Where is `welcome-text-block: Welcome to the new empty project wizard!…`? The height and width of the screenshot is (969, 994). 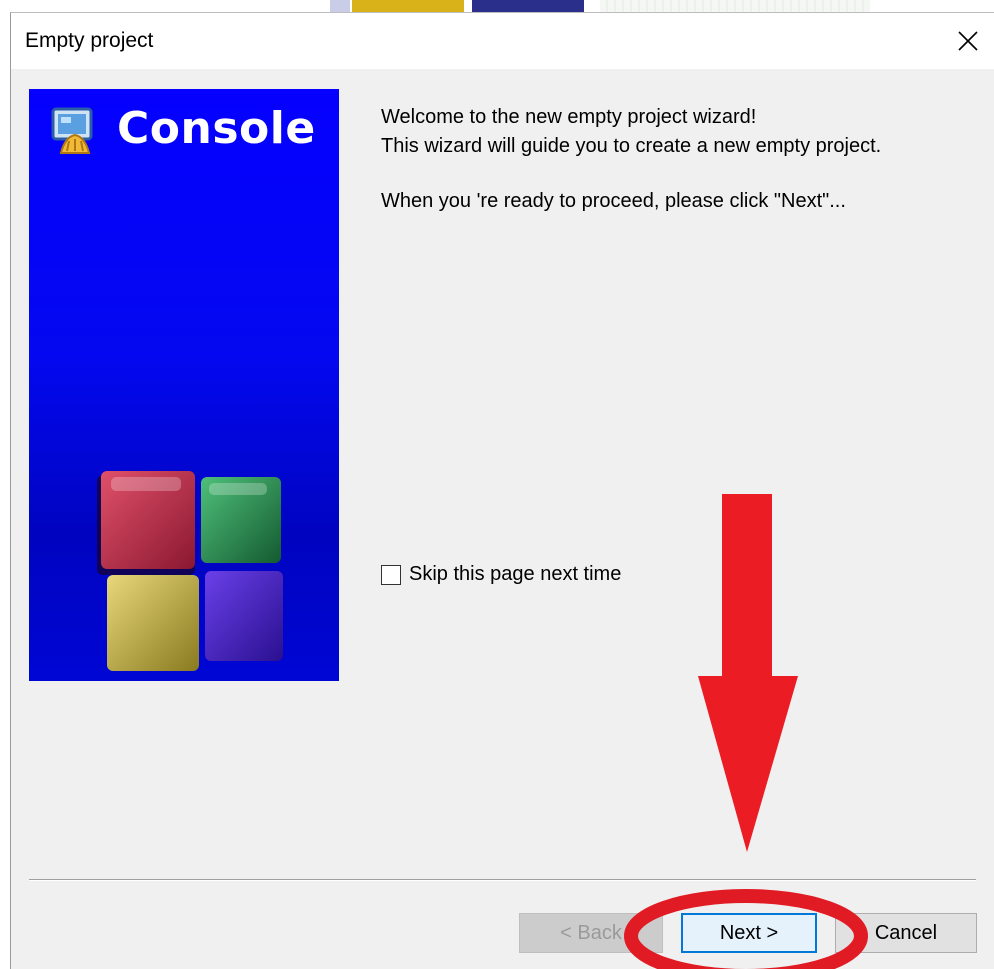 welcome-text-block: Welcome to the new empty project wizard!… is located at coordinates (641, 159).